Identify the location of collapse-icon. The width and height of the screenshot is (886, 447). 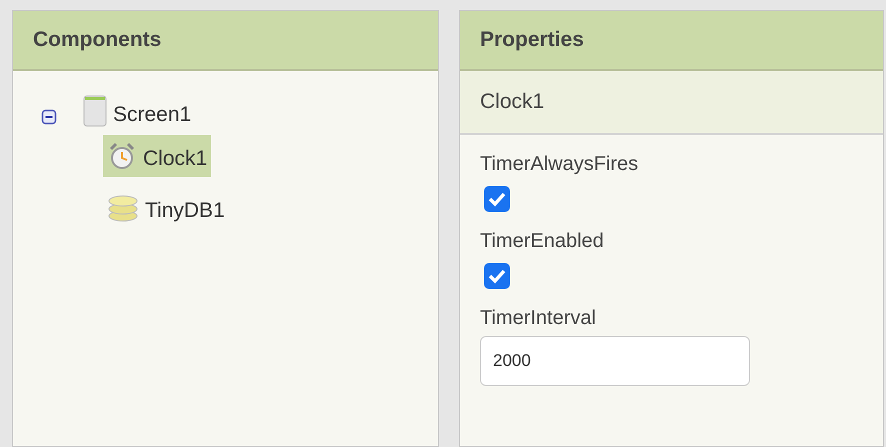
(49, 117).